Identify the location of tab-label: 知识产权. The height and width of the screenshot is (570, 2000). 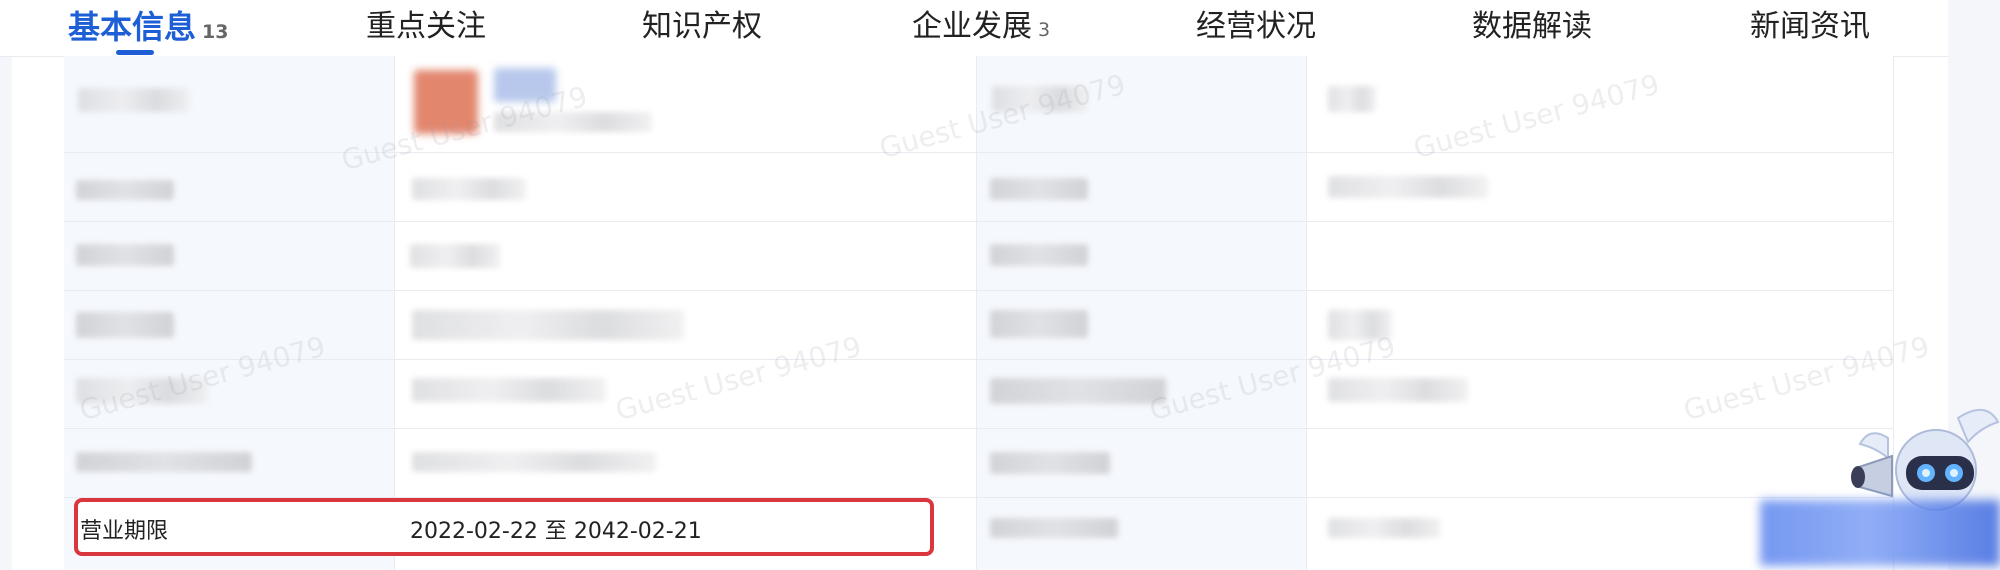
(702, 26).